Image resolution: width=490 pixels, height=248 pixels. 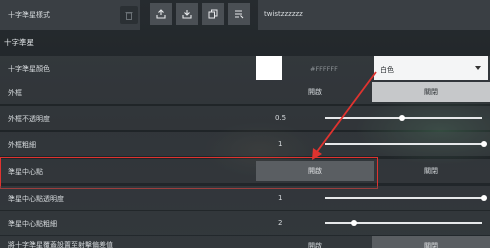 What do you see at coordinates (344, 115) in the screenshot?
I see `annotation-arrow` at bounding box center [344, 115].